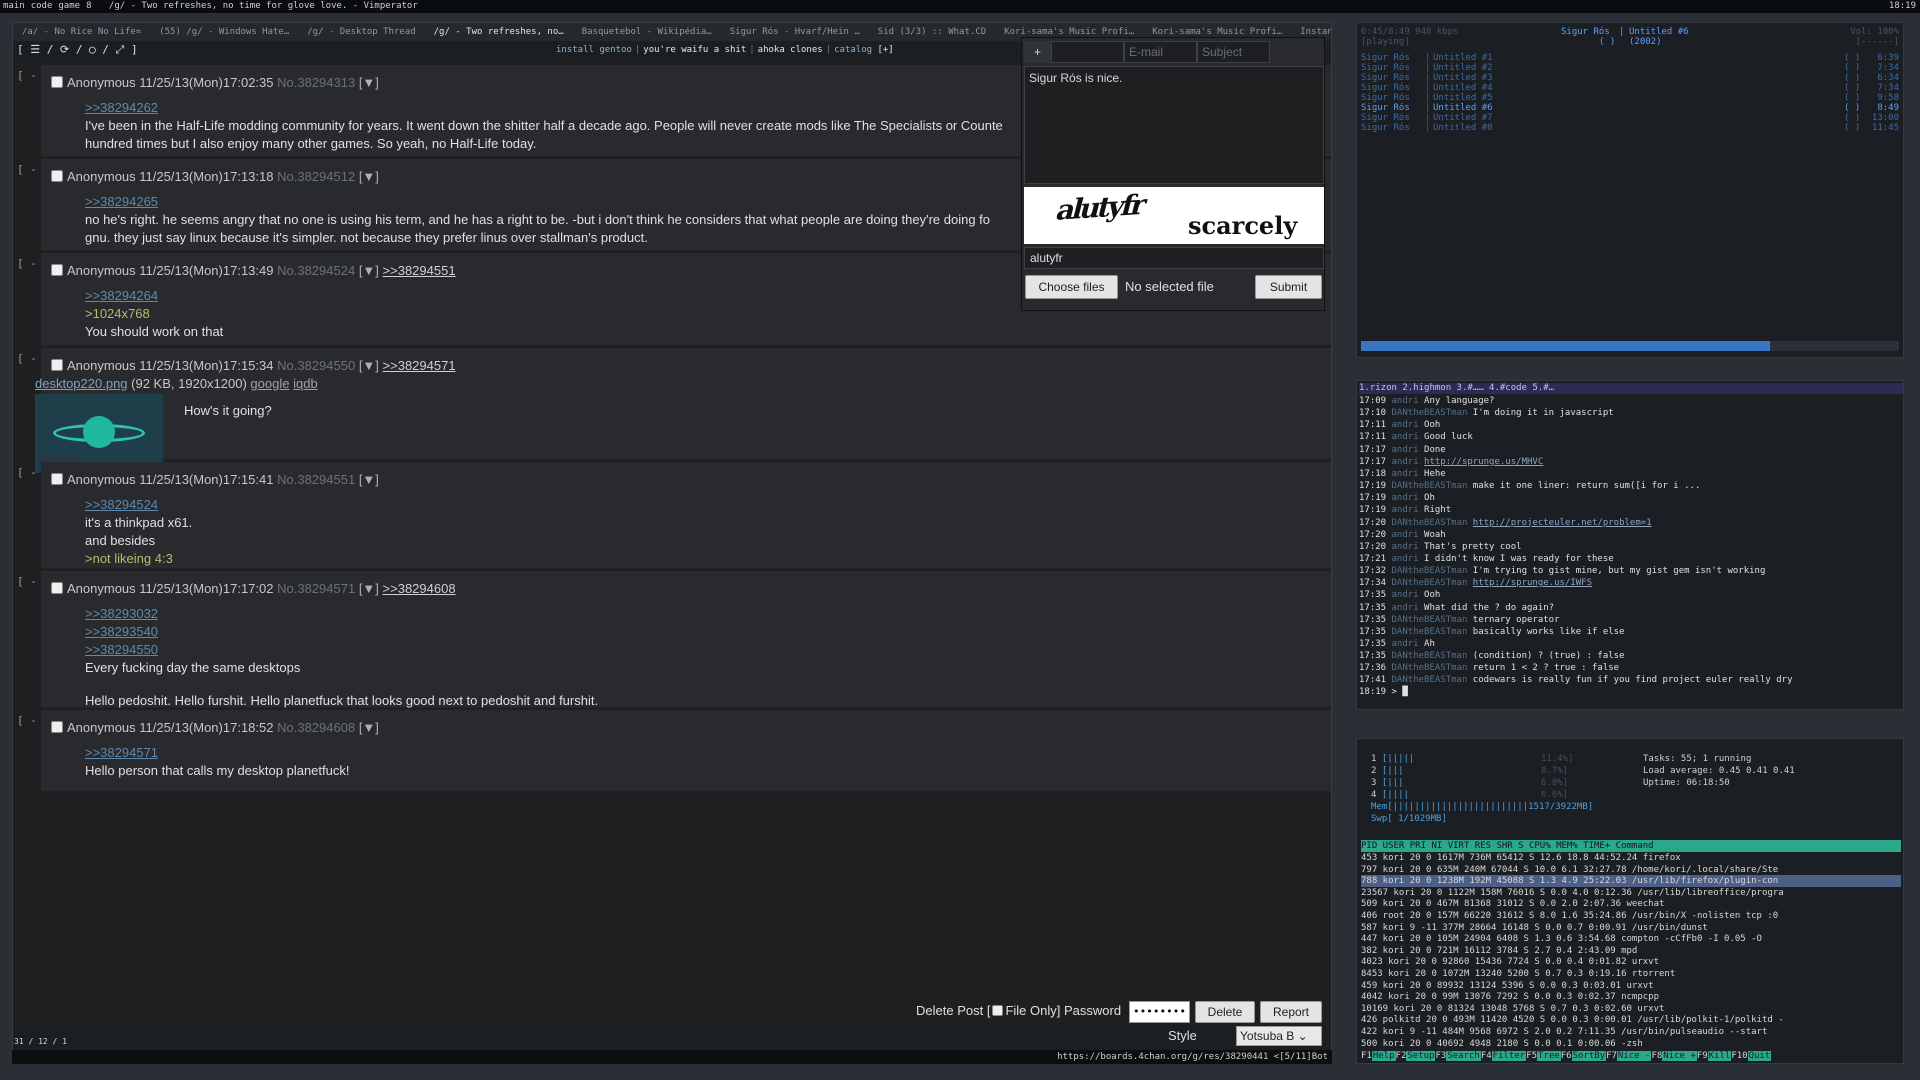 The image size is (1920, 1080). I want to click on google-search-link: google, so click(269, 383).